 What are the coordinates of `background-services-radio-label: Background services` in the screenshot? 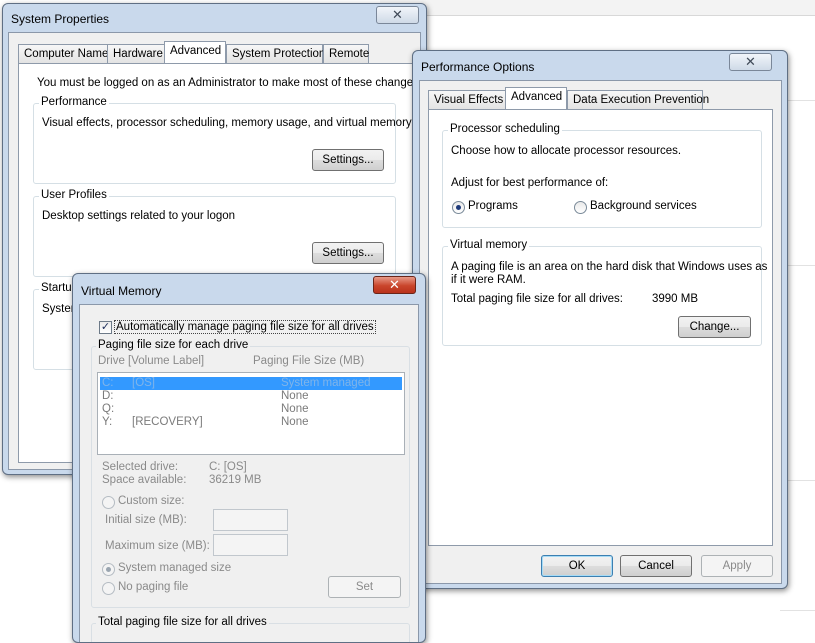 It's located at (643, 206).